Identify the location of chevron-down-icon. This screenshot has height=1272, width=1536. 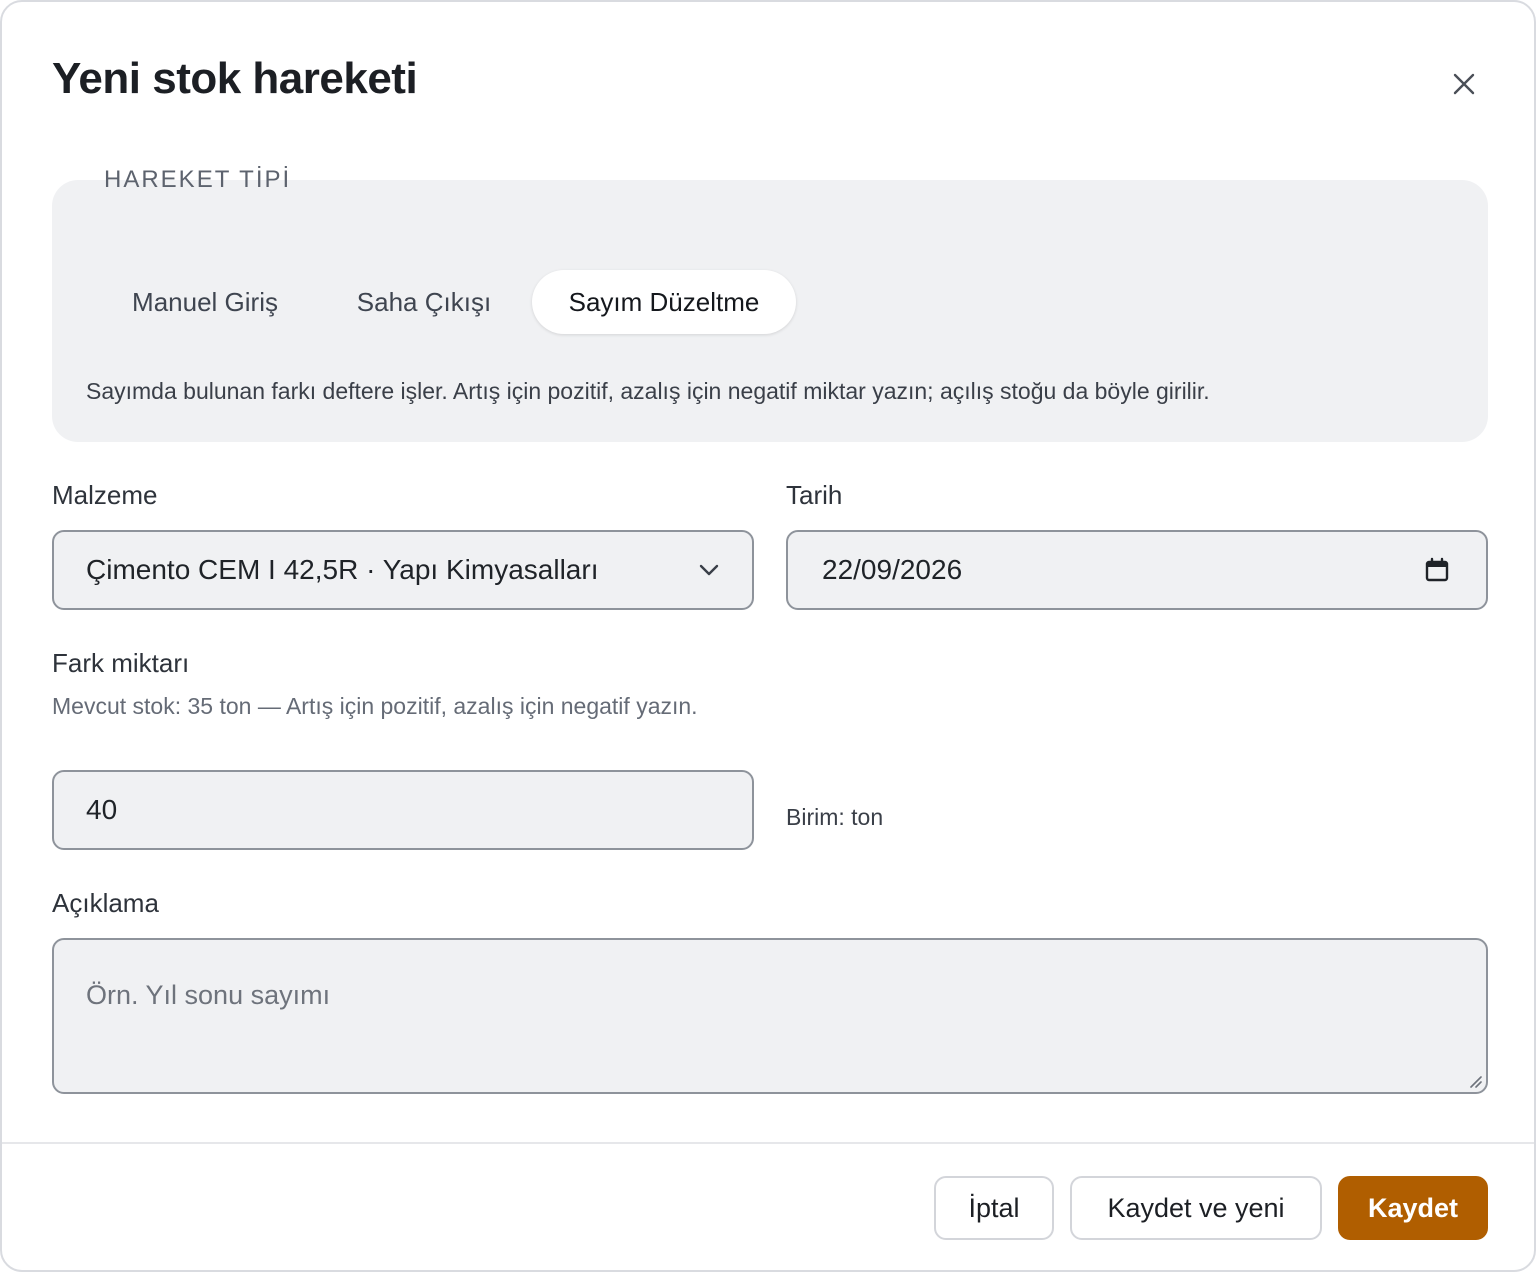
(709, 570).